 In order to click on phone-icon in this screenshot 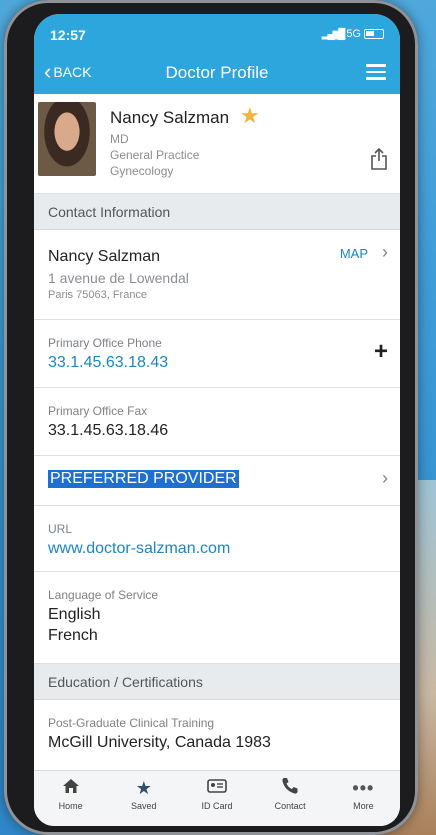, I will do `click(290, 788)`.